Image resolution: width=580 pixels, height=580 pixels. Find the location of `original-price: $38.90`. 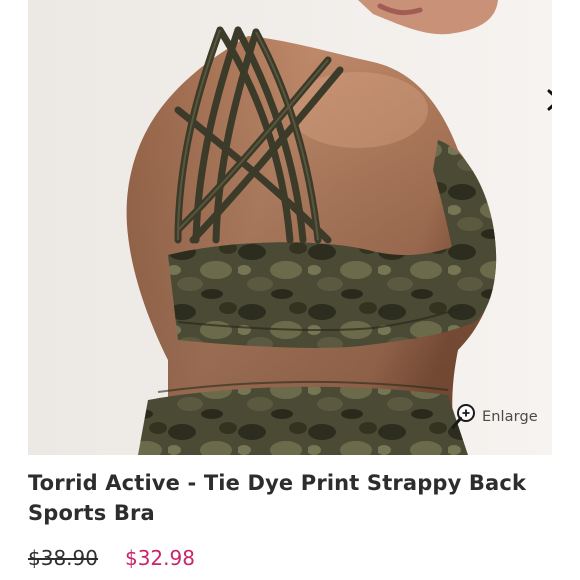

original-price: $38.90 is located at coordinates (63, 558).